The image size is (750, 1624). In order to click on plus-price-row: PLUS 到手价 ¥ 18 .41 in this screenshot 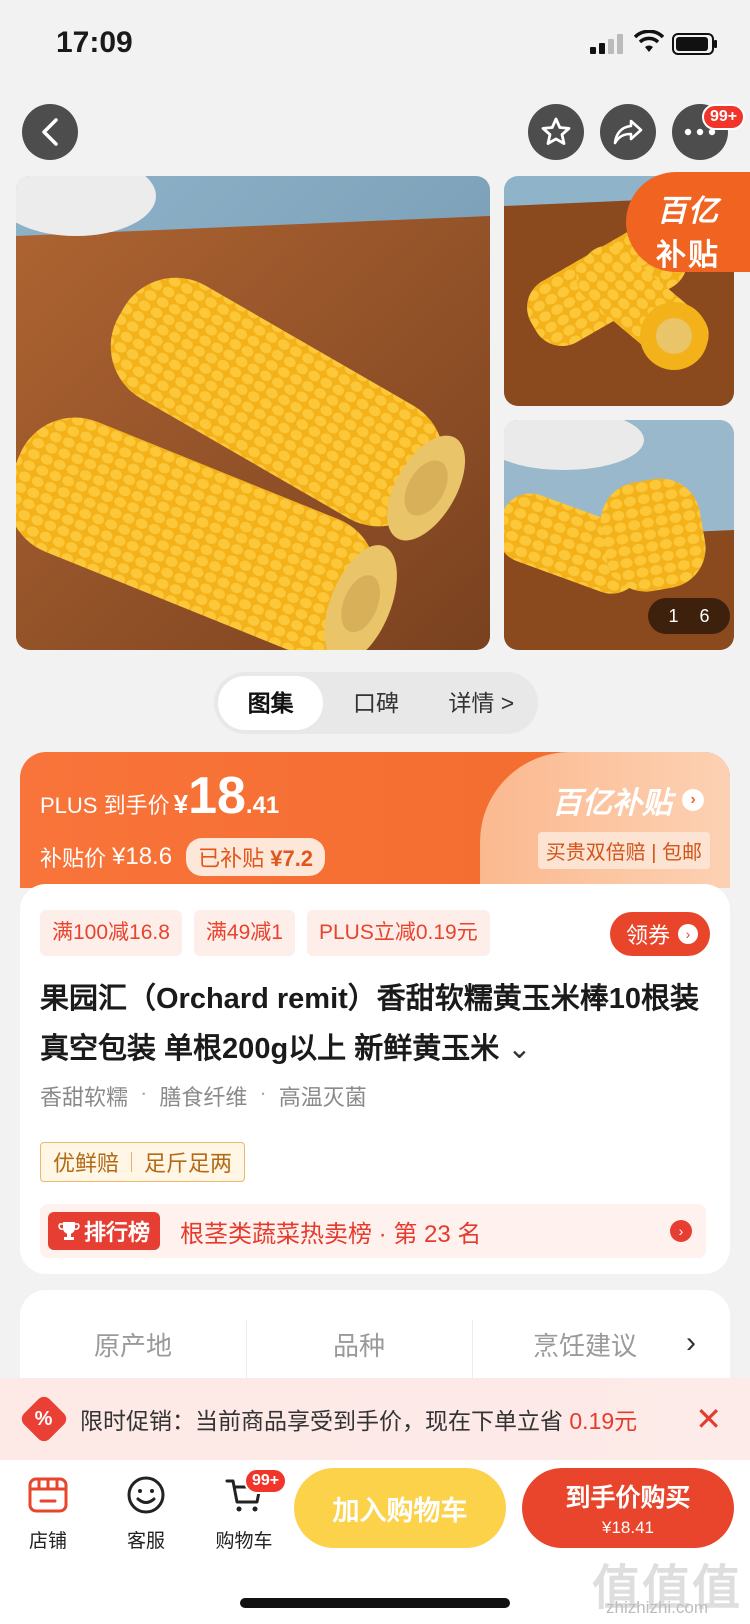, I will do `click(159, 796)`.